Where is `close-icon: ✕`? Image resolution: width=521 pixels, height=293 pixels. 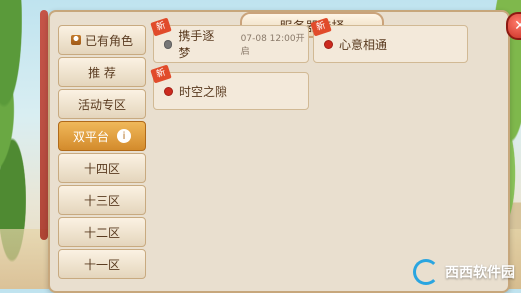
close-icon: ✕ is located at coordinates (517, 26).